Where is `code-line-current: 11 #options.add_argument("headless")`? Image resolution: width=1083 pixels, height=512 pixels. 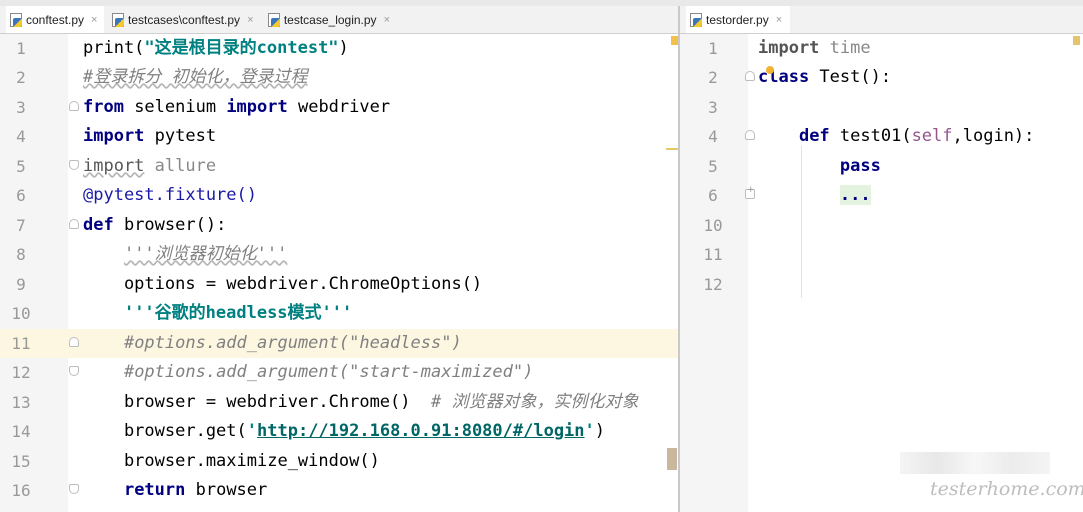 code-line-current: 11 #options.add_argument("headless") is located at coordinates (339, 343).